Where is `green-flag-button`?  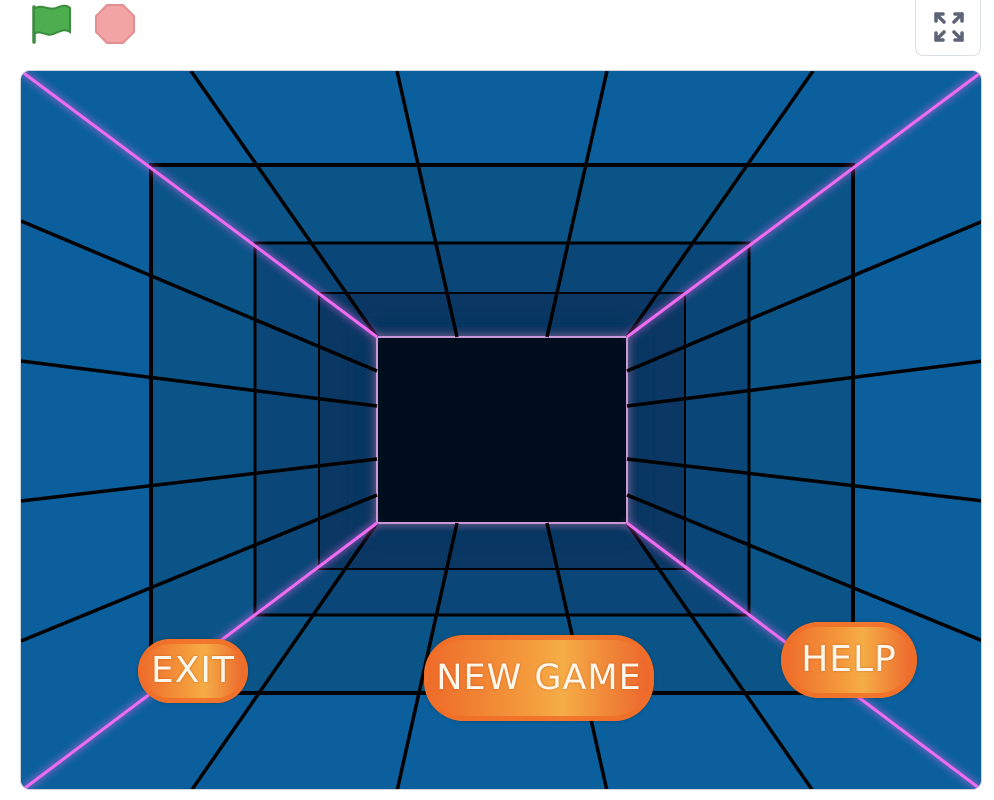
green-flag-button is located at coordinates (51, 24).